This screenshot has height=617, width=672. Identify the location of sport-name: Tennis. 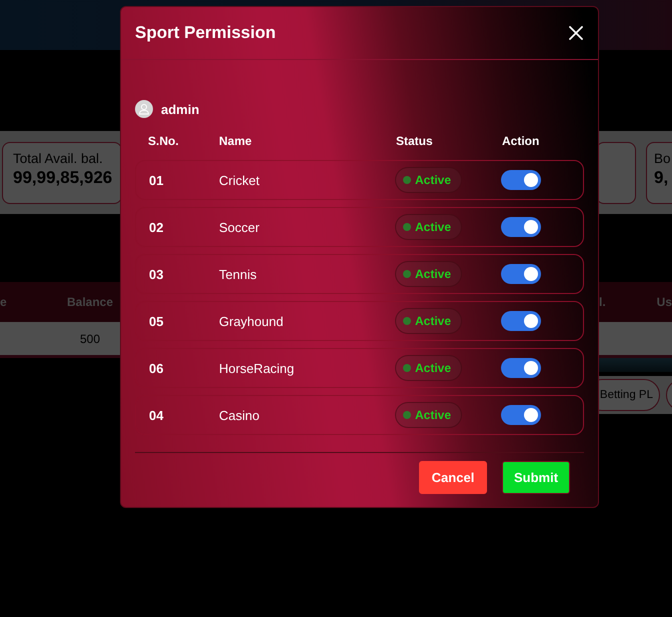
(238, 274).